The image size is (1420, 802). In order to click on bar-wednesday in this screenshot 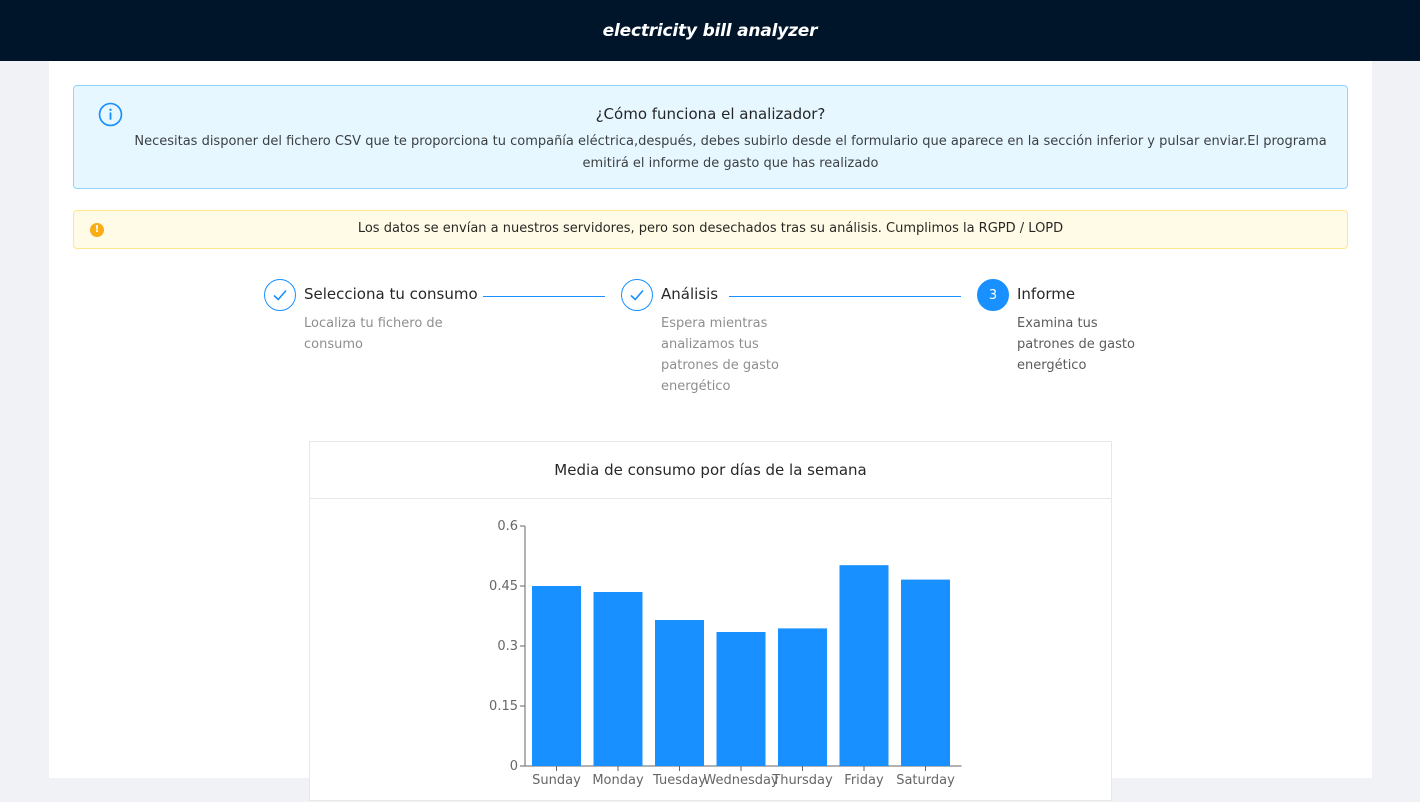, I will do `click(741, 699)`.